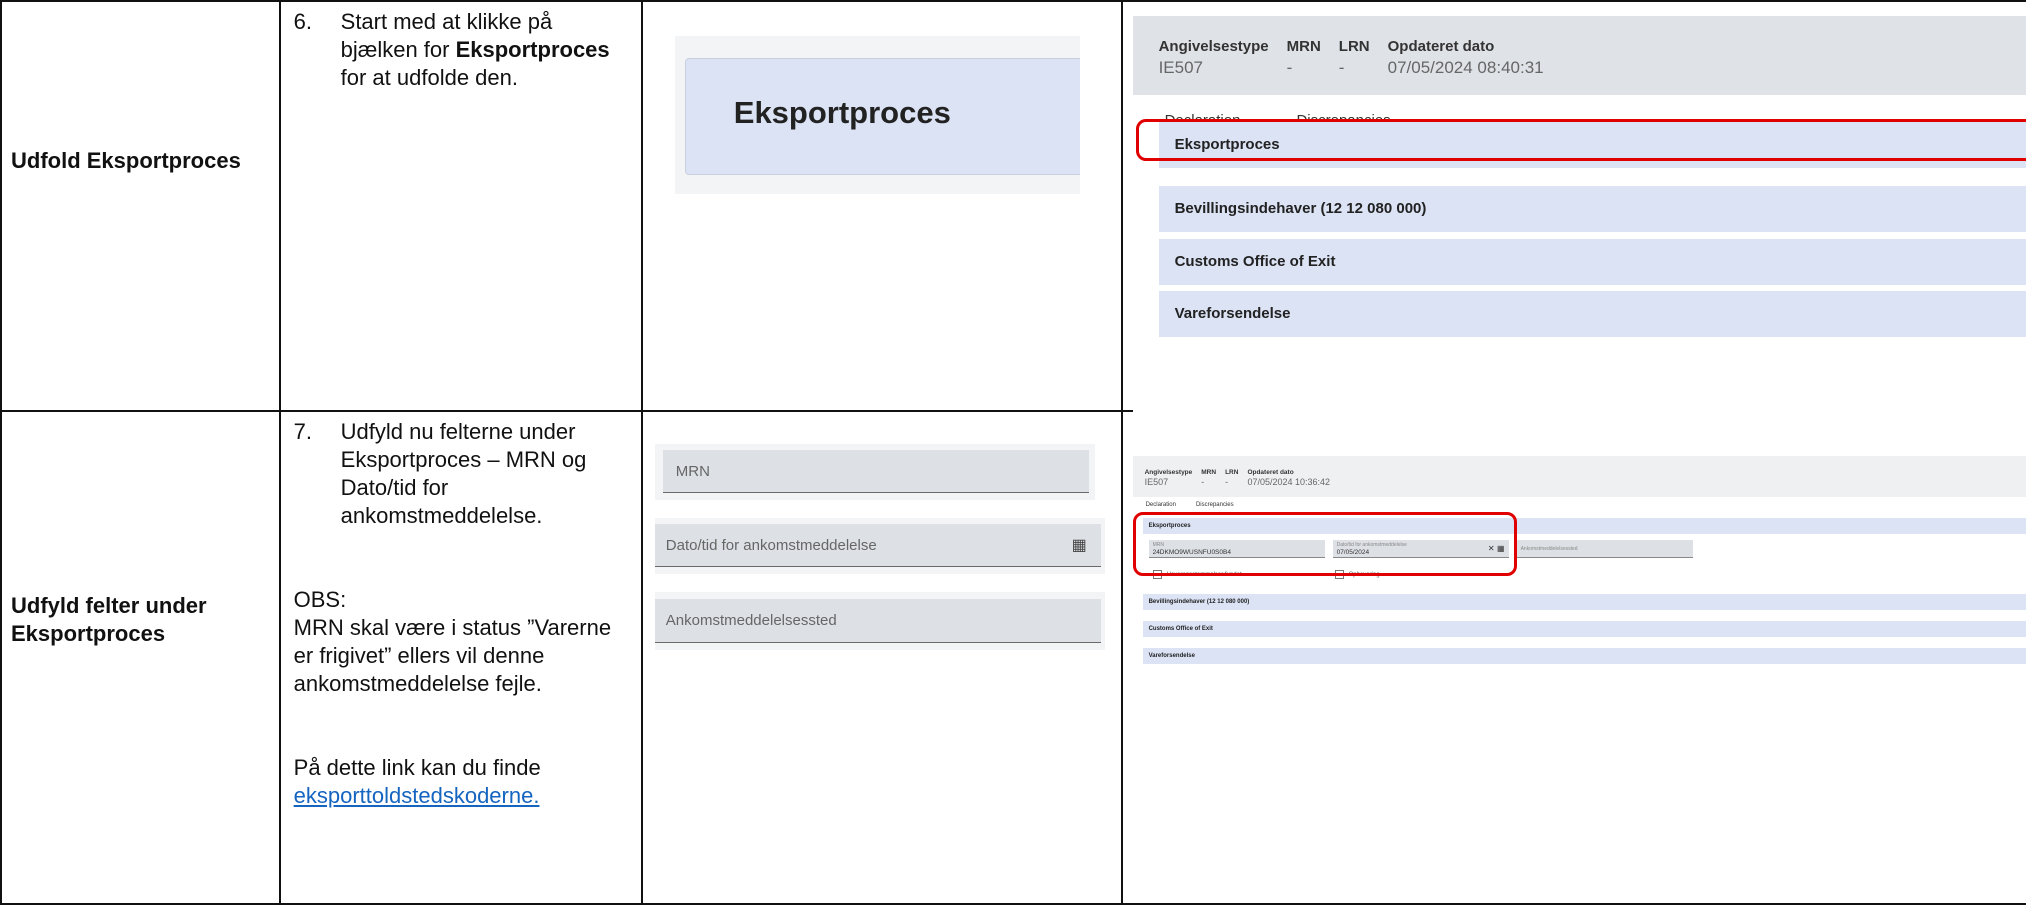  What do you see at coordinates (126, 160) in the screenshot?
I see `step-label: Udfold Eksportproces` at bounding box center [126, 160].